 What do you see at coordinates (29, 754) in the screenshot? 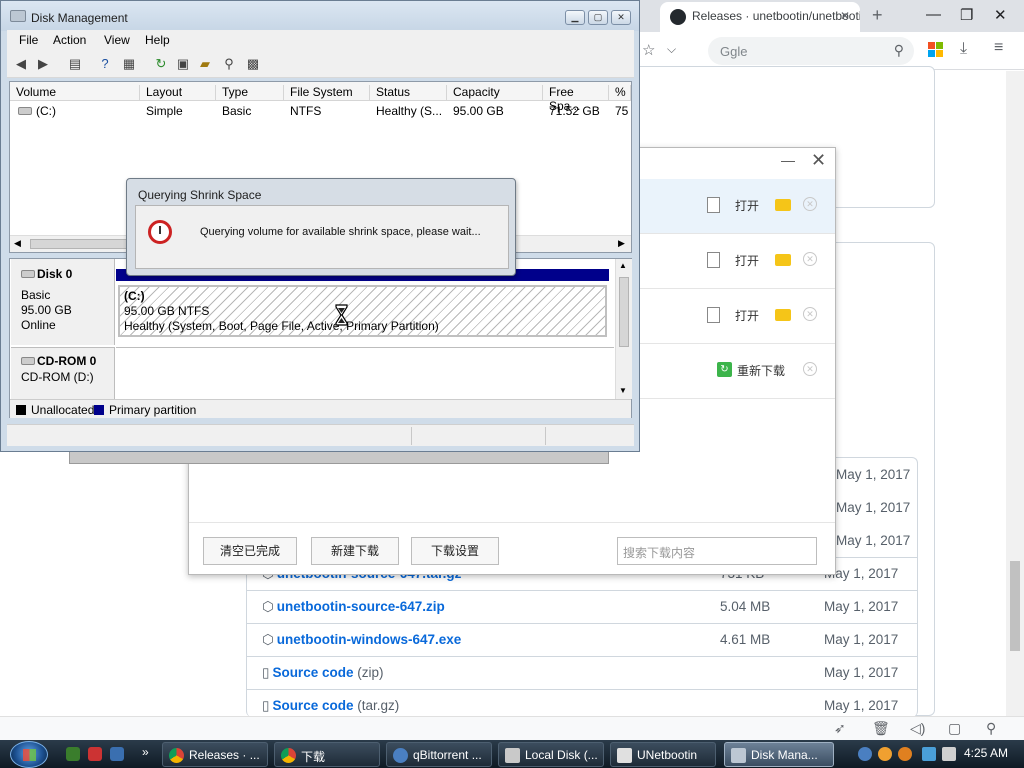
I see `start-button` at bounding box center [29, 754].